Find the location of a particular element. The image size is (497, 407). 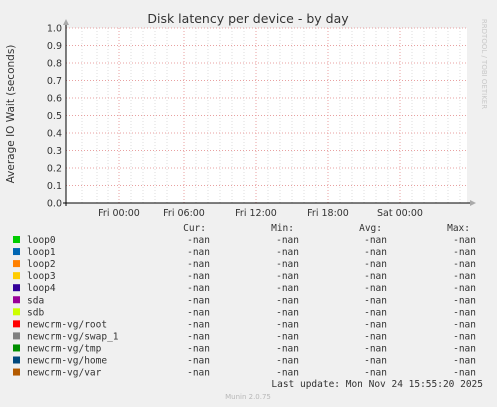

x-tick-label: Fri 00:00 is located at coordinates (119, 213).